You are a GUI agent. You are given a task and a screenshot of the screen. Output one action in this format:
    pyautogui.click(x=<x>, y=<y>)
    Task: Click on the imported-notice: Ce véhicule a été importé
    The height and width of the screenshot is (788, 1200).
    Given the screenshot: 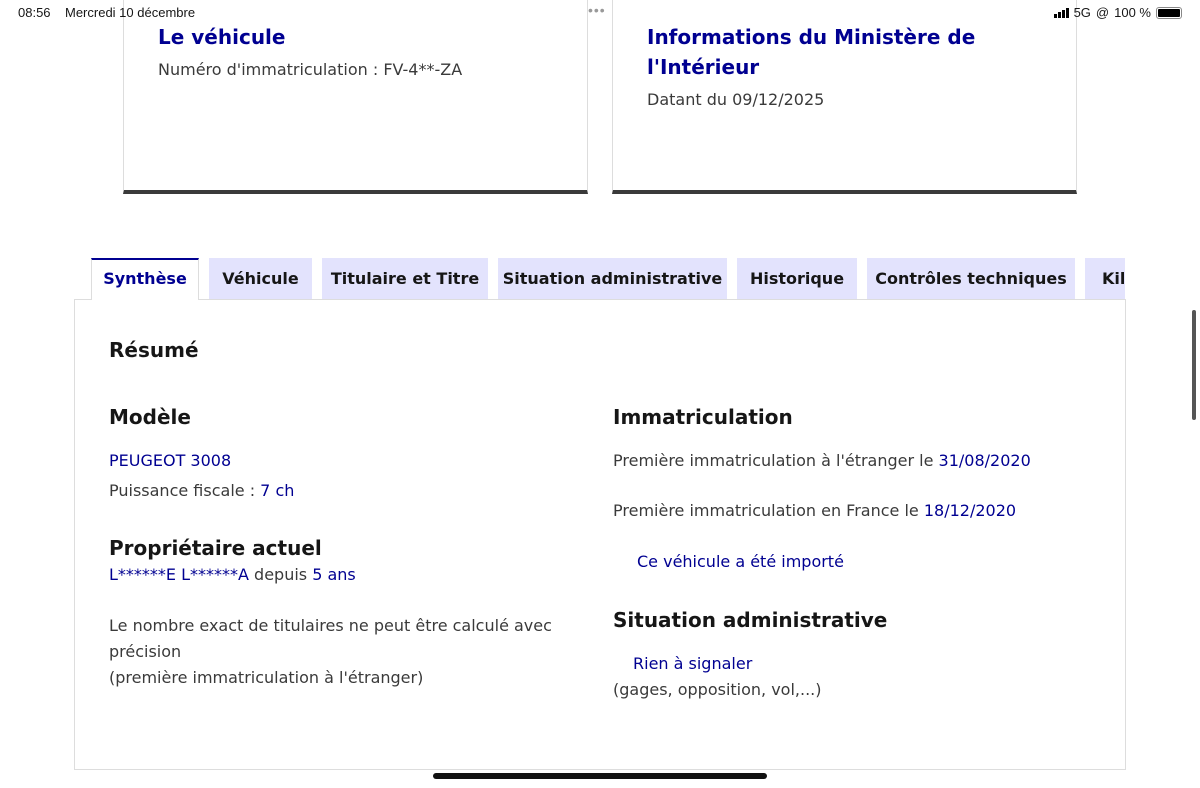 What is the action you would take?
    pyautogui.click(x=740, y=561)
    